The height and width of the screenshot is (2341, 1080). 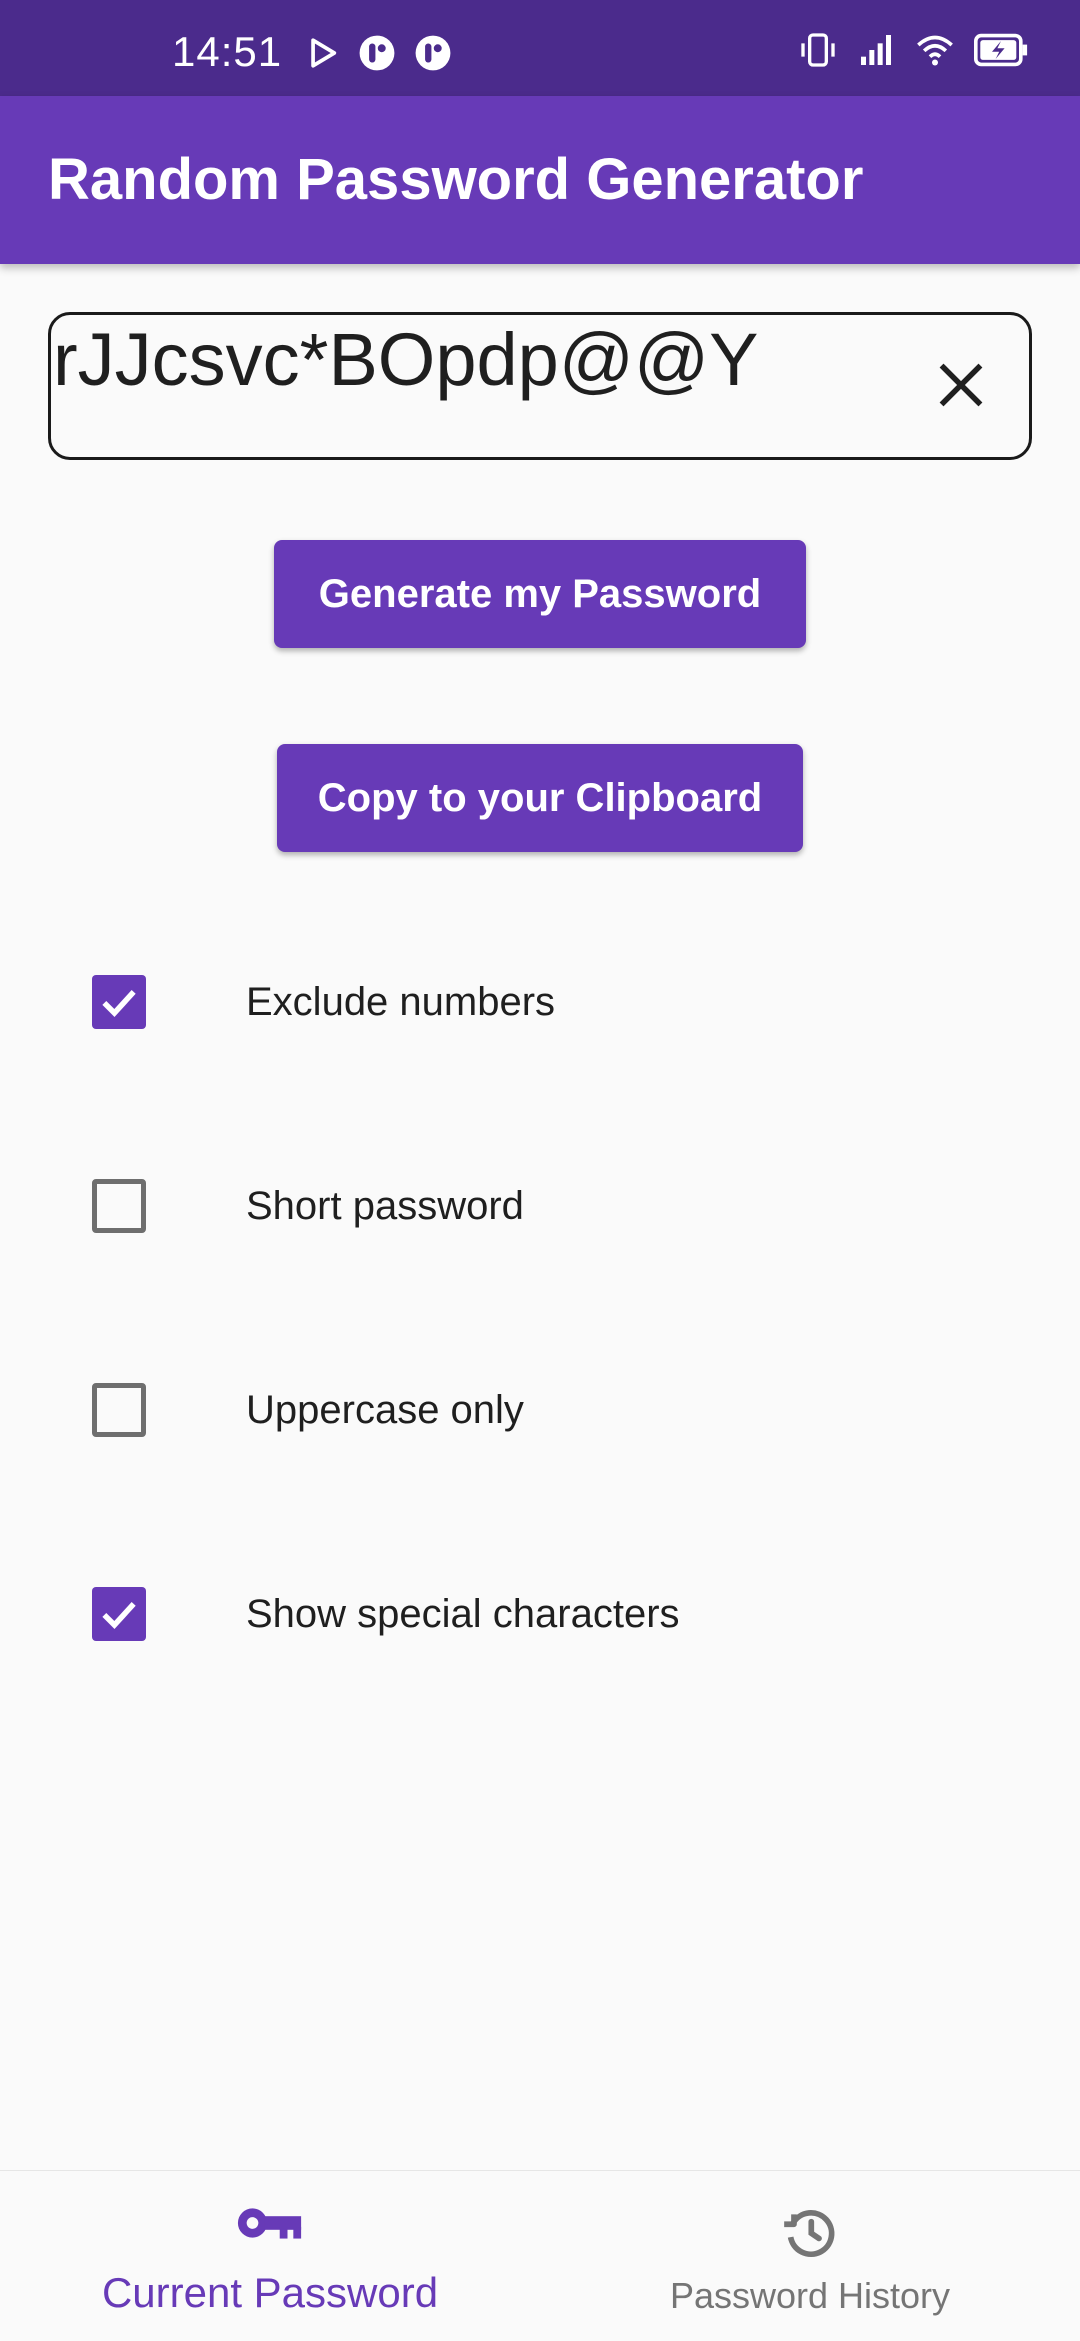 I want to click on battery-charging-icon, so click(x=1001, y=50).